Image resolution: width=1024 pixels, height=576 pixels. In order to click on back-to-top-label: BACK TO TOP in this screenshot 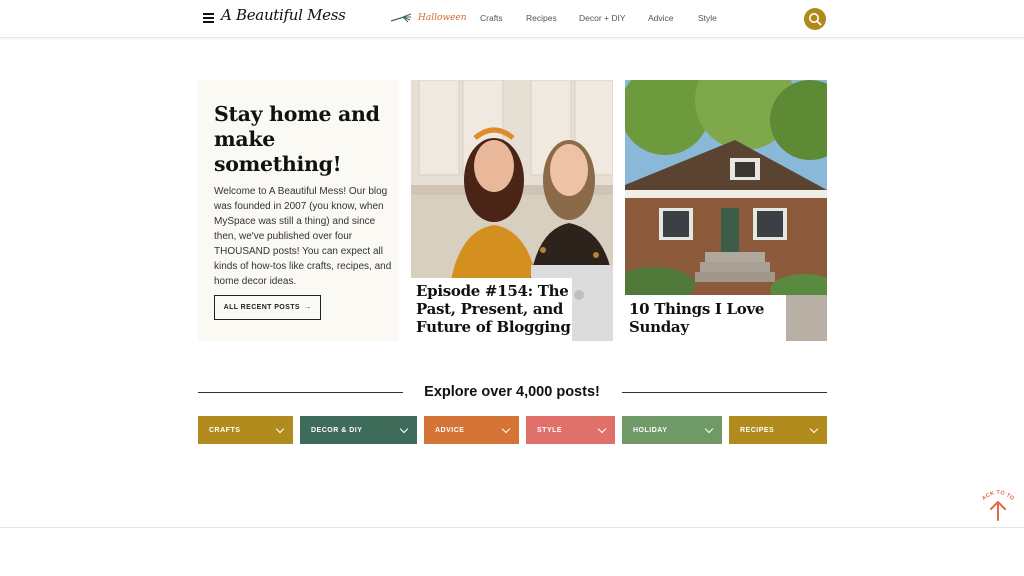, I will do `click(995, 492)`.